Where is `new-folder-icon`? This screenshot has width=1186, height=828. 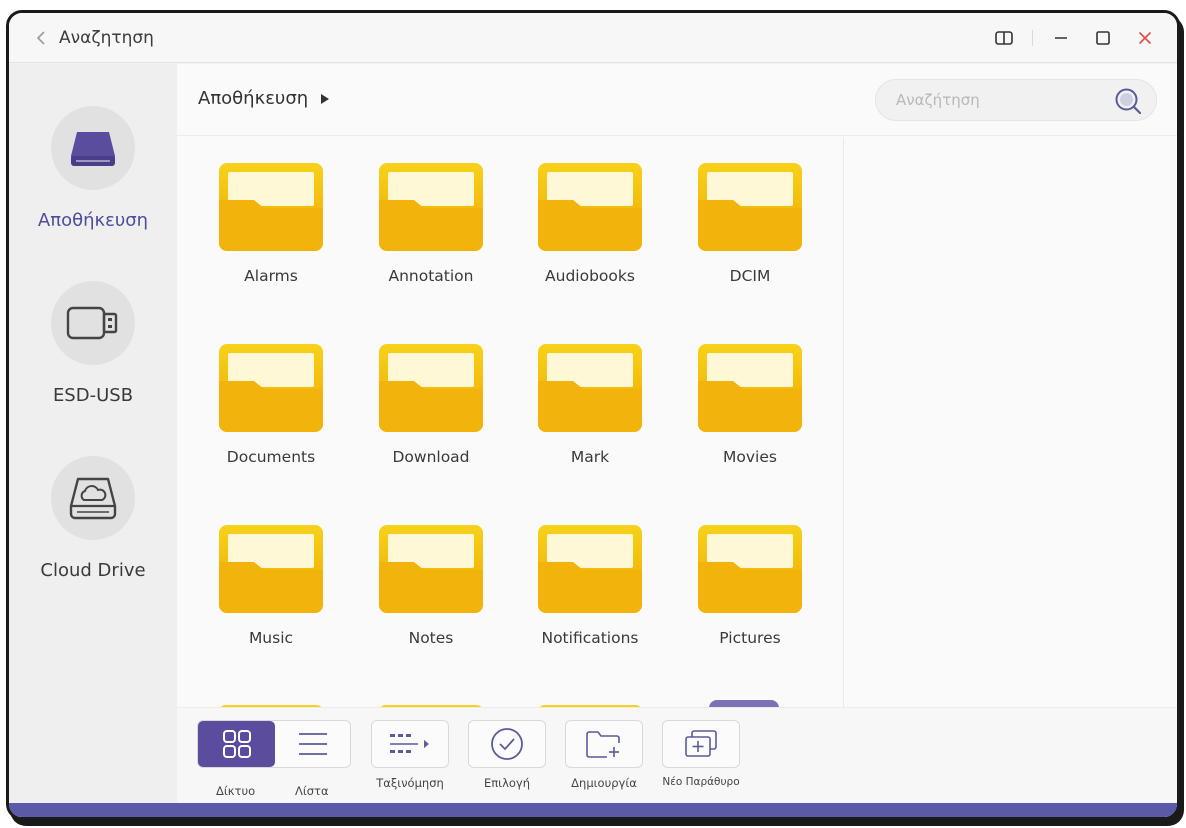 new-folder-icon is located at coordinates (603, 744).